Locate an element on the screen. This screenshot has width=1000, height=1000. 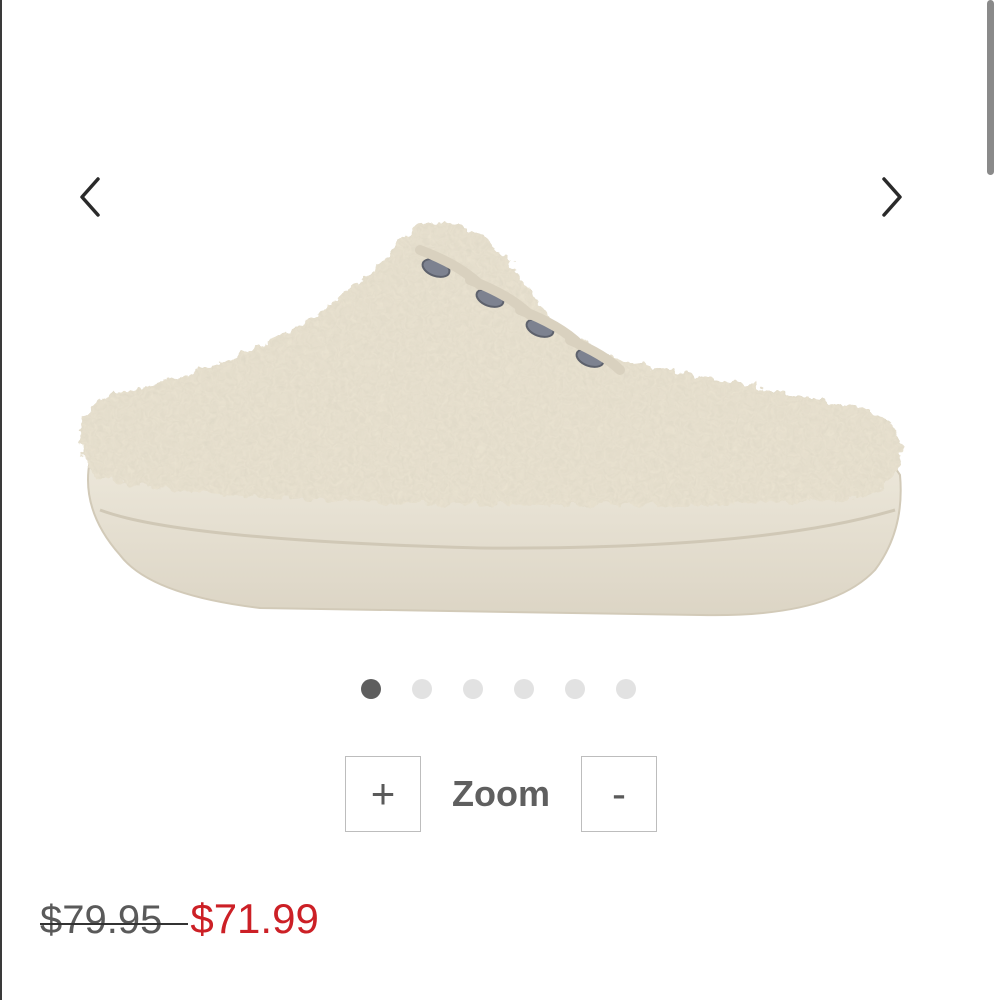
zoom-controls: + Zoom - is located at coordinates (501, 794).